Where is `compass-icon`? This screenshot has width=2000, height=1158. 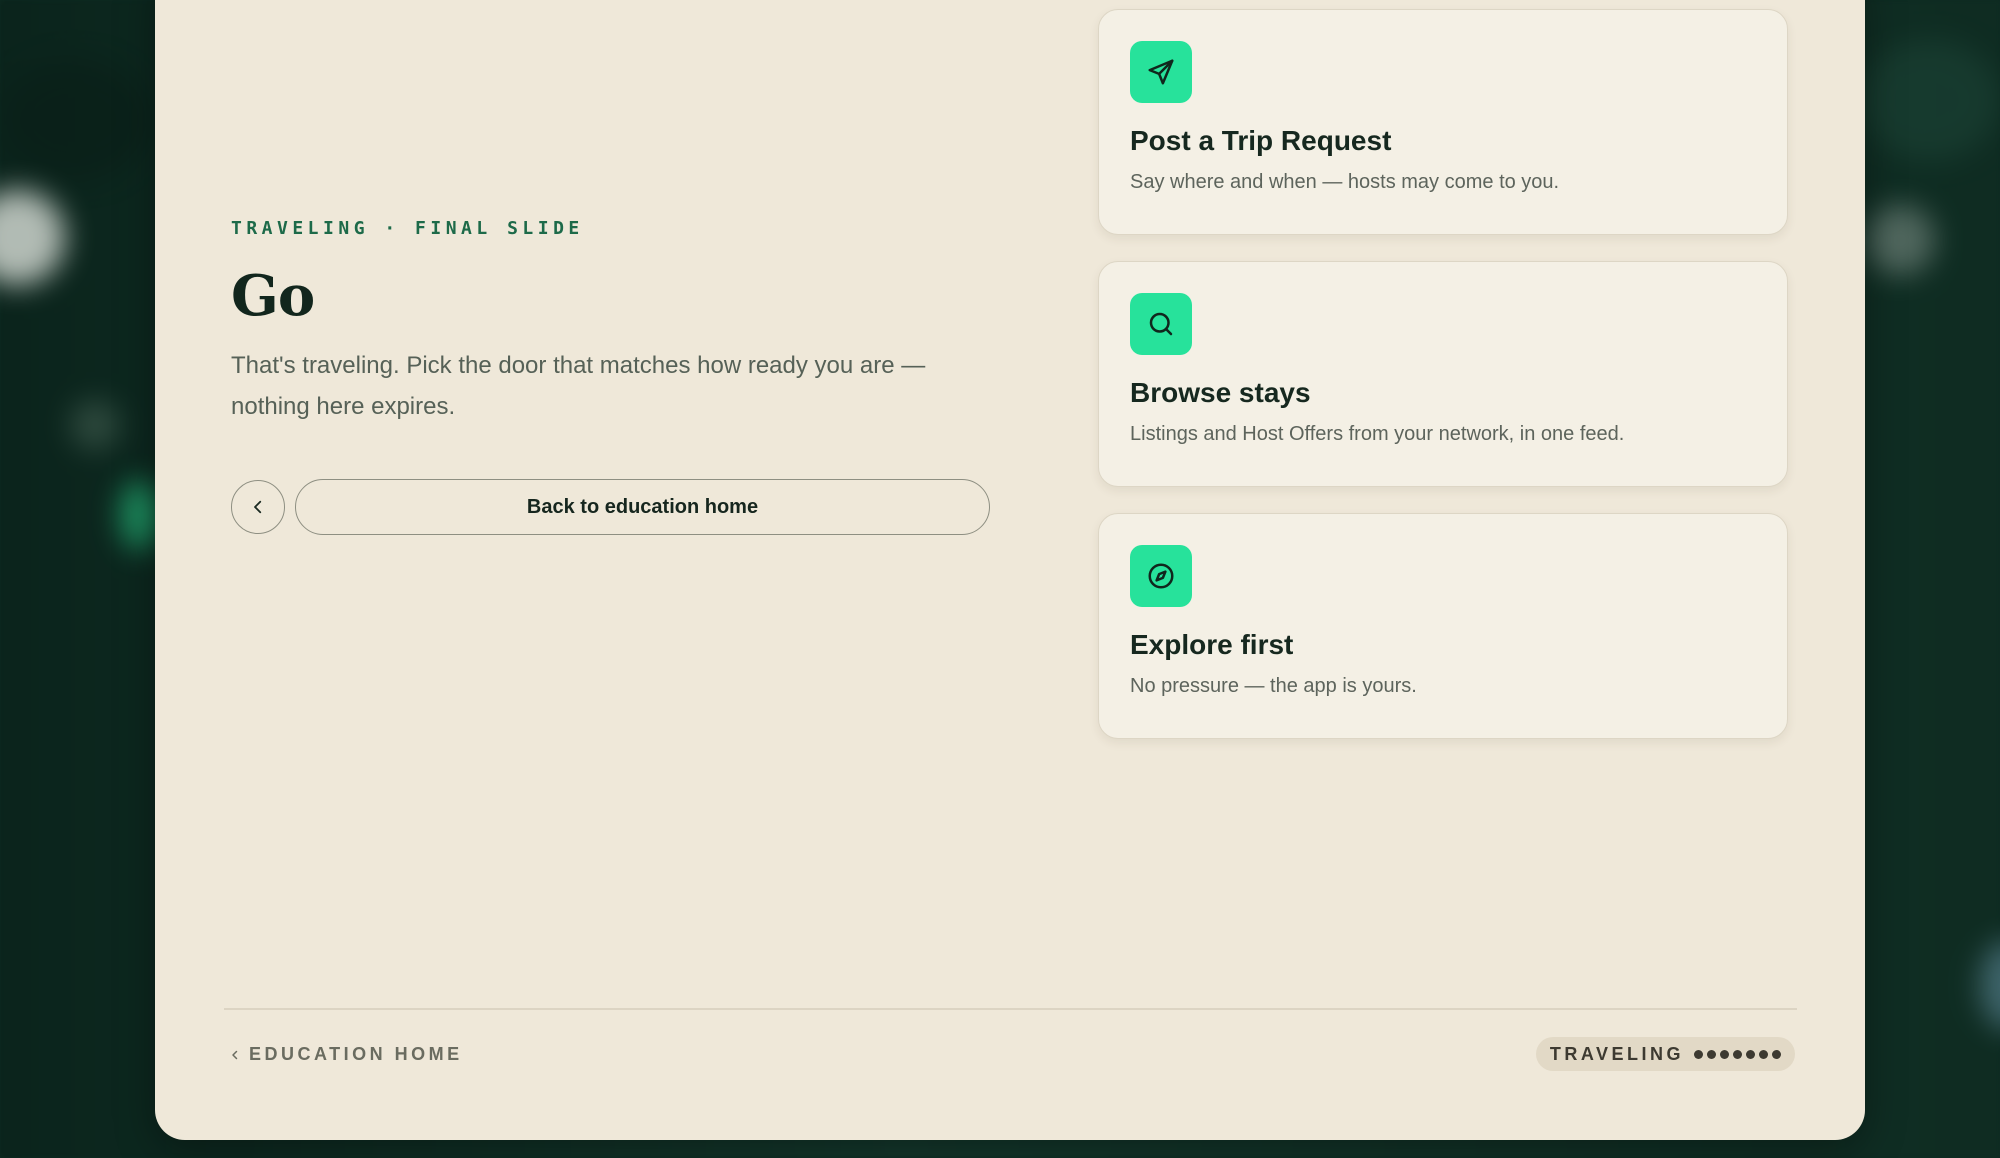
compass-icon is located at coordinates (1161, 576).